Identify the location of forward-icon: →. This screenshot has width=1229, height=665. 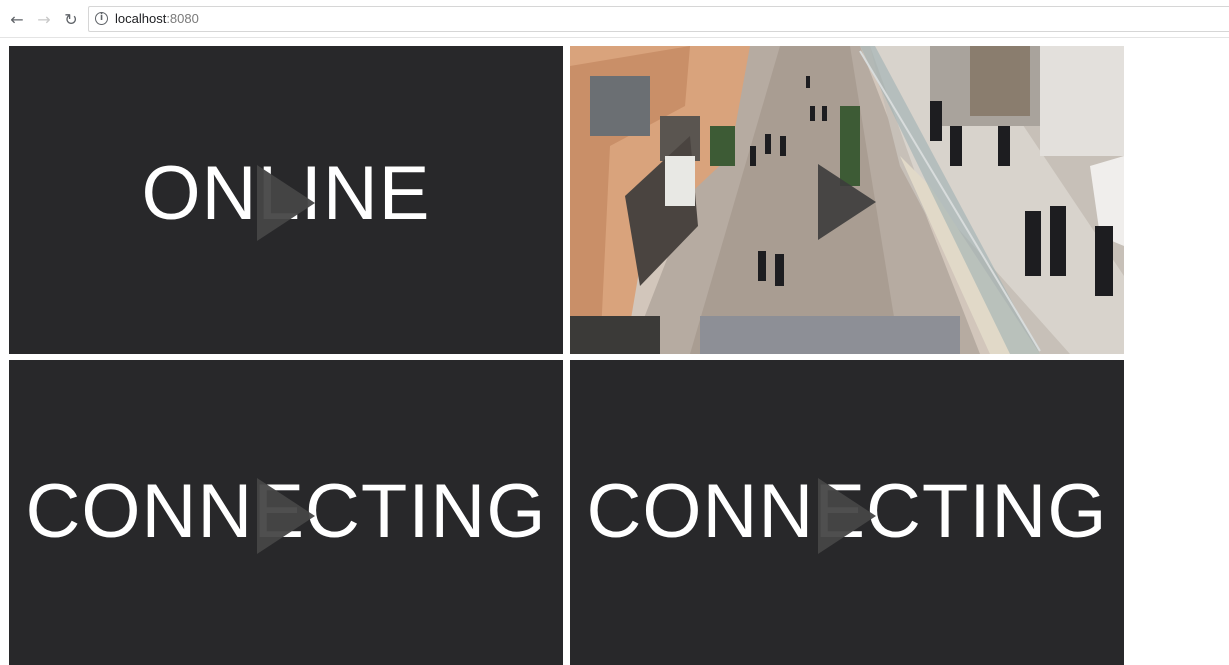
(44, 19).